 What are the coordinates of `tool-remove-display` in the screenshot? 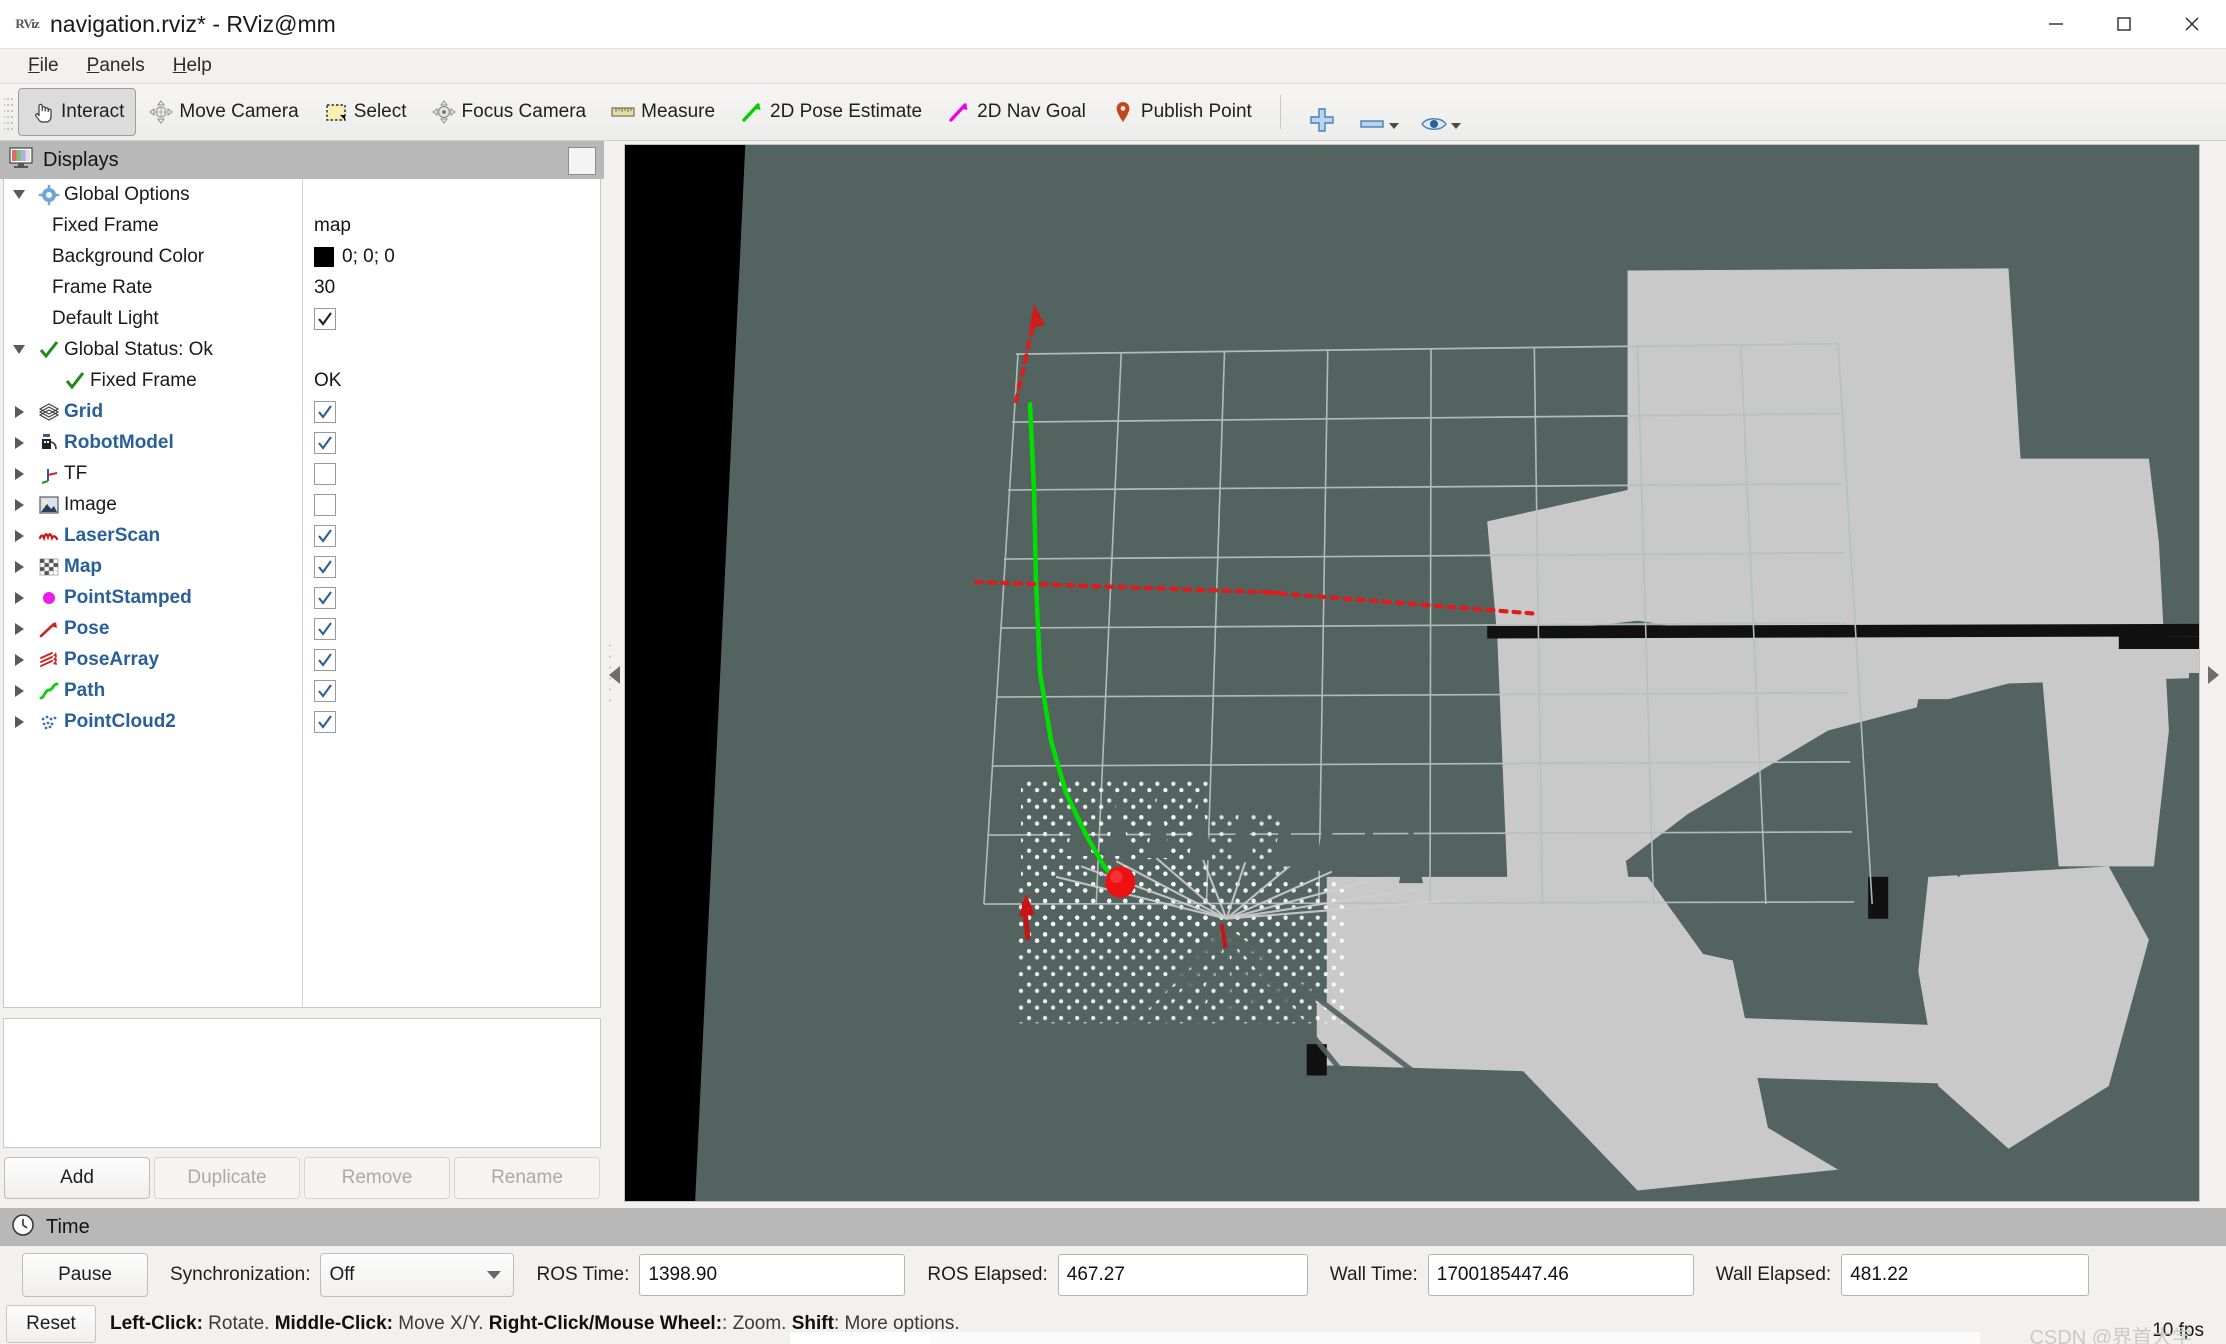 It's located at (1378, 112).